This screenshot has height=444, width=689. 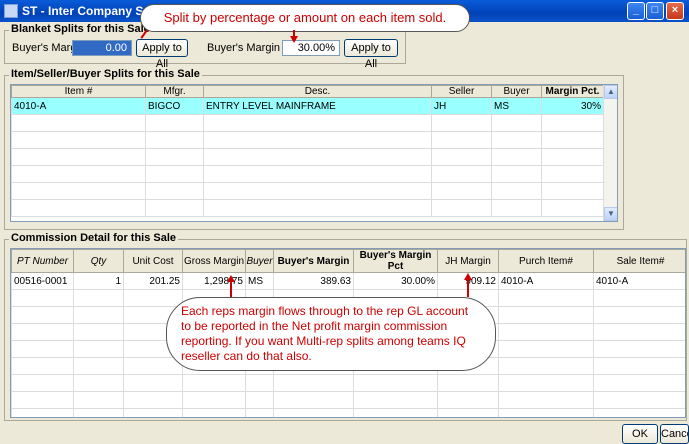 What do you see at coordinates (313, 261) in the screenshot?
I see `col-buyers-margin: Buyer's Margin` at bounding box center [313, 261].